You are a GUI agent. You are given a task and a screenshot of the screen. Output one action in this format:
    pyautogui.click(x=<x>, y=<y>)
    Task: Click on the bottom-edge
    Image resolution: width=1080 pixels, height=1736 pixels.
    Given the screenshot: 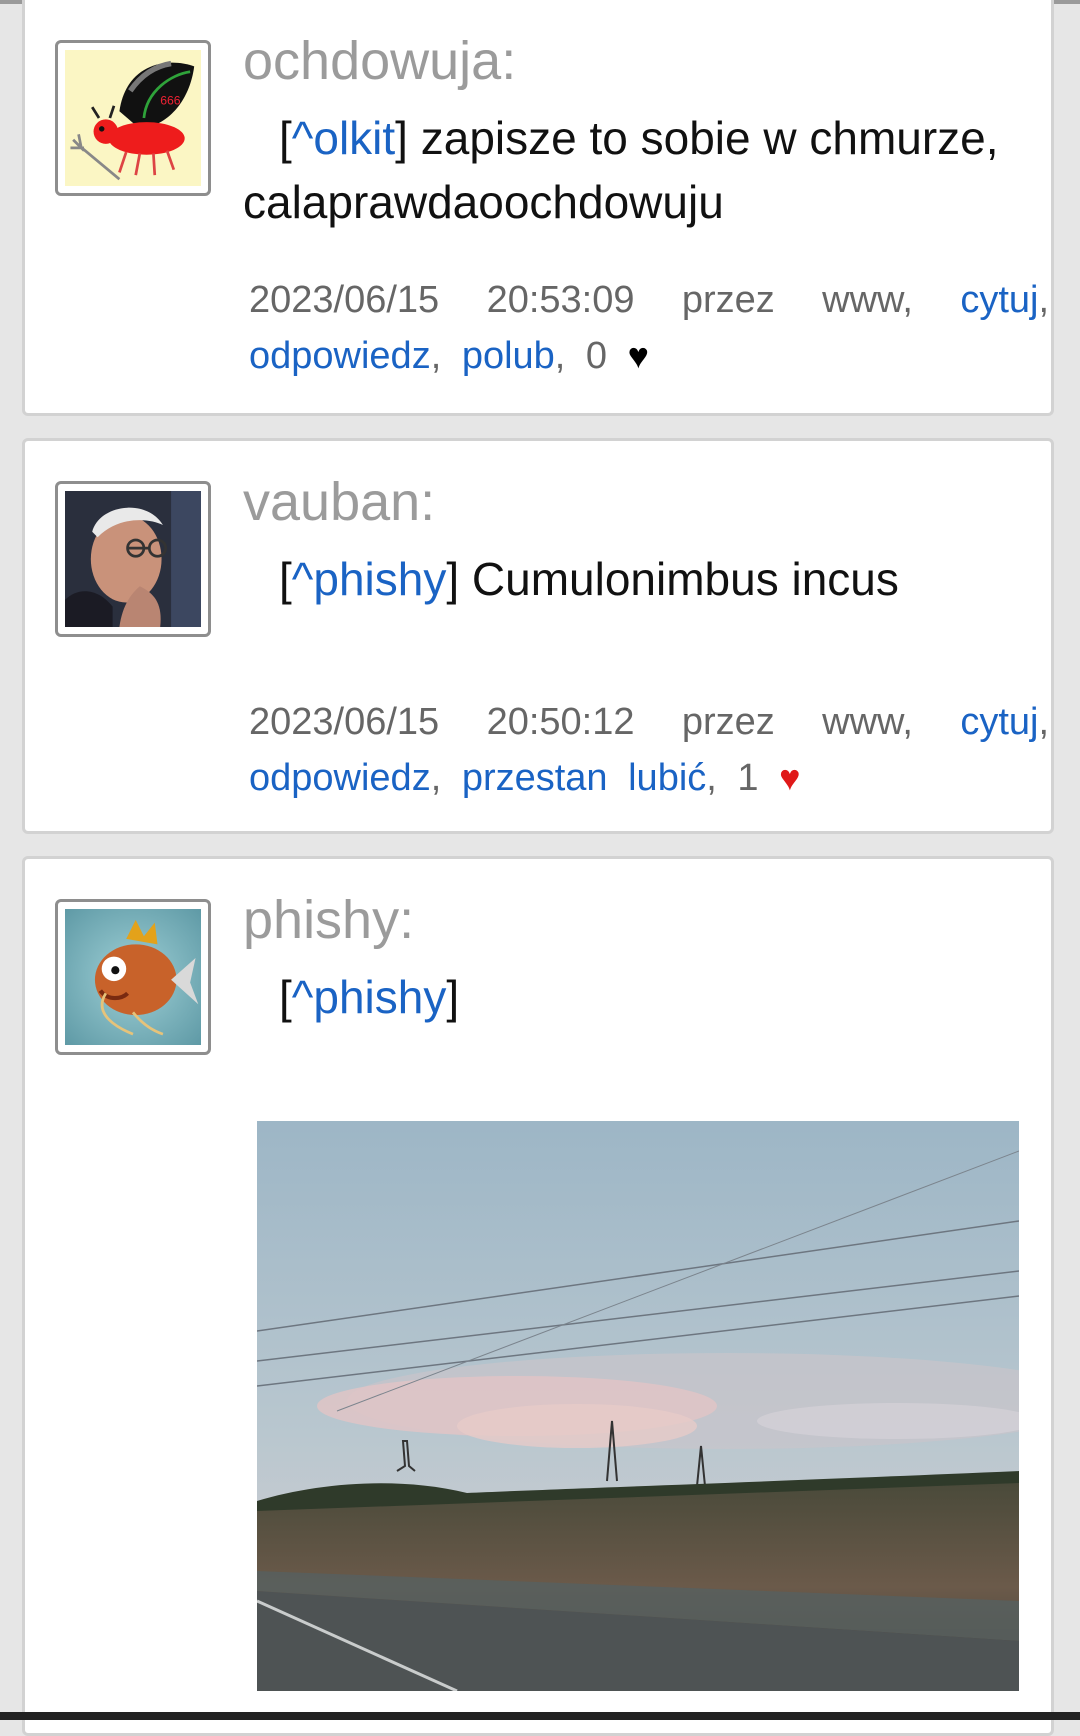 What is the action you would take?
    pyautogui.click(x=540, y=1716)
    